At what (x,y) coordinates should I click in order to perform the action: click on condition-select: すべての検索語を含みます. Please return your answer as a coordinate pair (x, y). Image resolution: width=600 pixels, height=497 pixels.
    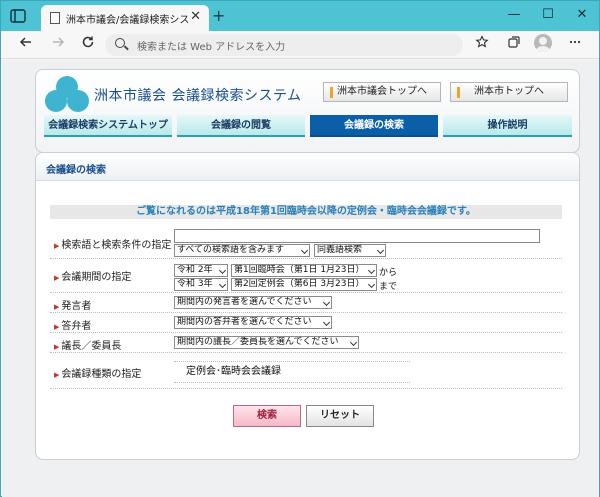
    Looking at the image, I should click on (242, 250).